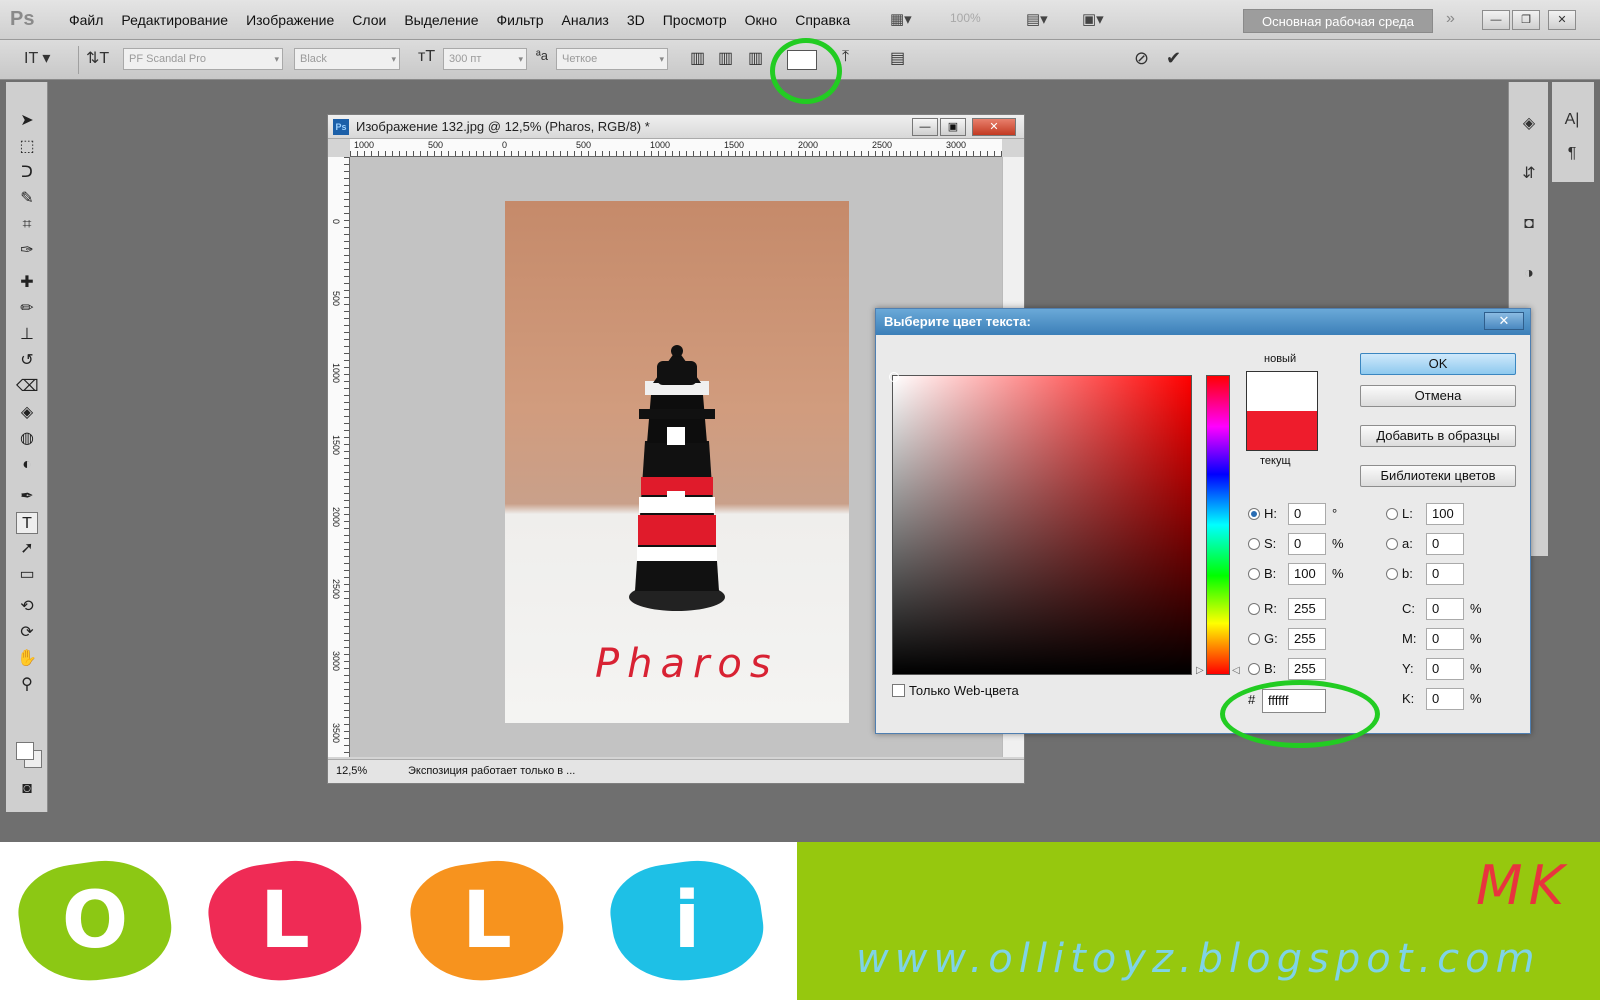  Describe the element at coordinates (27, 387) in the screenshot. I see `eraser-tool-icon: ⌫` at that location.